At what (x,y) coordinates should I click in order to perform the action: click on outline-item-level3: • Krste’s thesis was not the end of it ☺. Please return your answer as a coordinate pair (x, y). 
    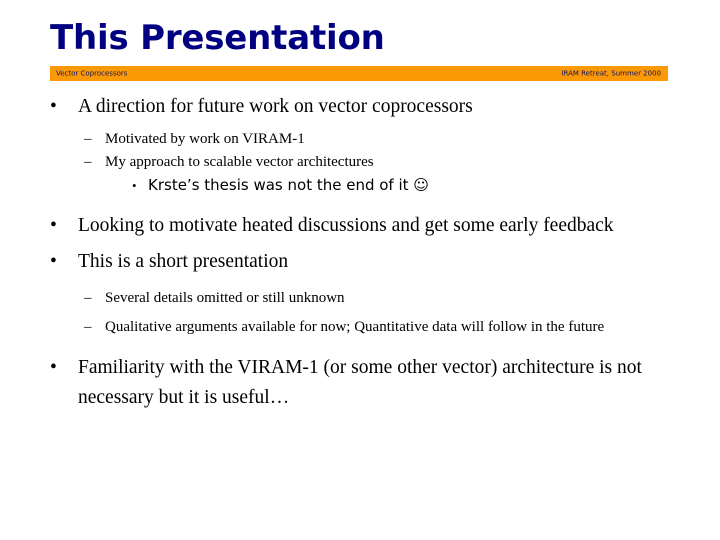
    Looking at the image, I should click on (360, 185).